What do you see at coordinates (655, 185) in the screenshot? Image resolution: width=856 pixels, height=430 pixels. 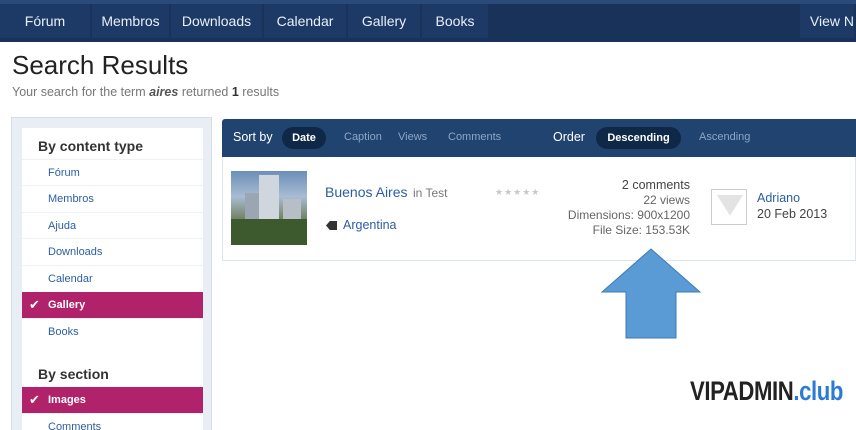 I see `comments-count: 2 comments` at bounding box center [655, 185].